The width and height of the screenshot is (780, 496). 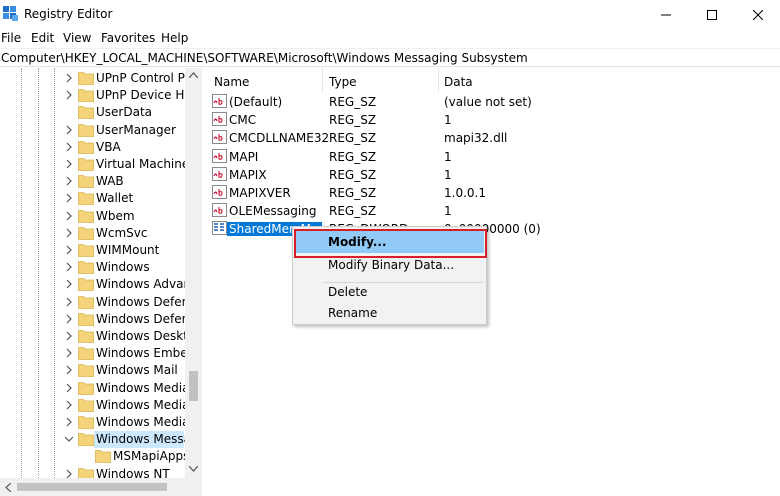 I want to click on tree-item: Windows Desktop, so click(x=95, y=336).